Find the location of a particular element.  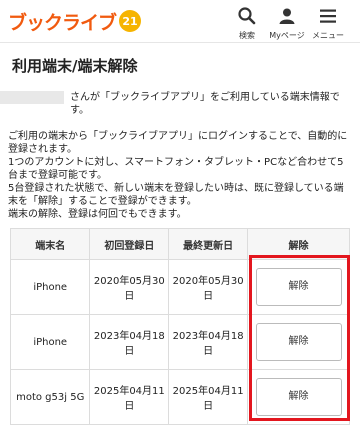

table-header-row: 端末名 初回登録日 最終更新日 解除 is located at coordinates (179, 244).